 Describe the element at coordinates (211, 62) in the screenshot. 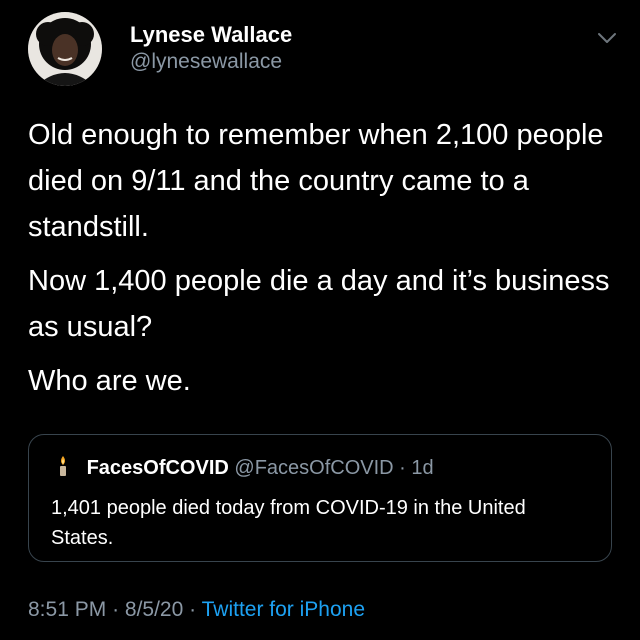

I see `author-handle: @lynesewallace` at that location.